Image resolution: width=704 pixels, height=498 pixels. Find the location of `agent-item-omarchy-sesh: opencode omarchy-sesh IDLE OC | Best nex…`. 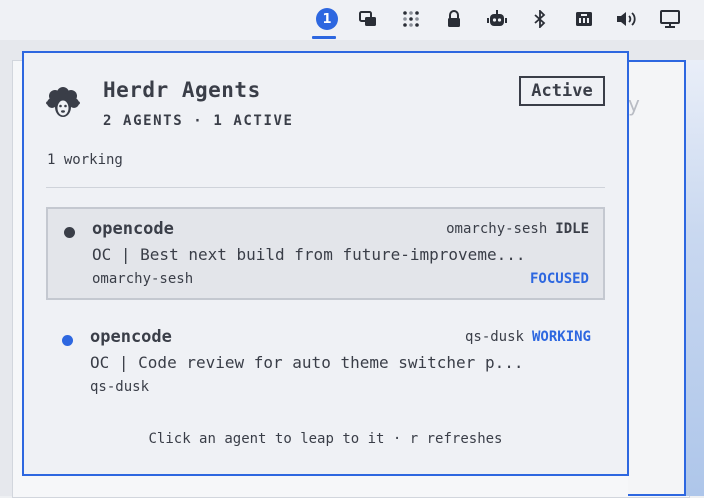

agent-item-omarchy-sesh: opencode omarchy-sesh IDLE OC | Best nex… is located at coordinates (325, 253).